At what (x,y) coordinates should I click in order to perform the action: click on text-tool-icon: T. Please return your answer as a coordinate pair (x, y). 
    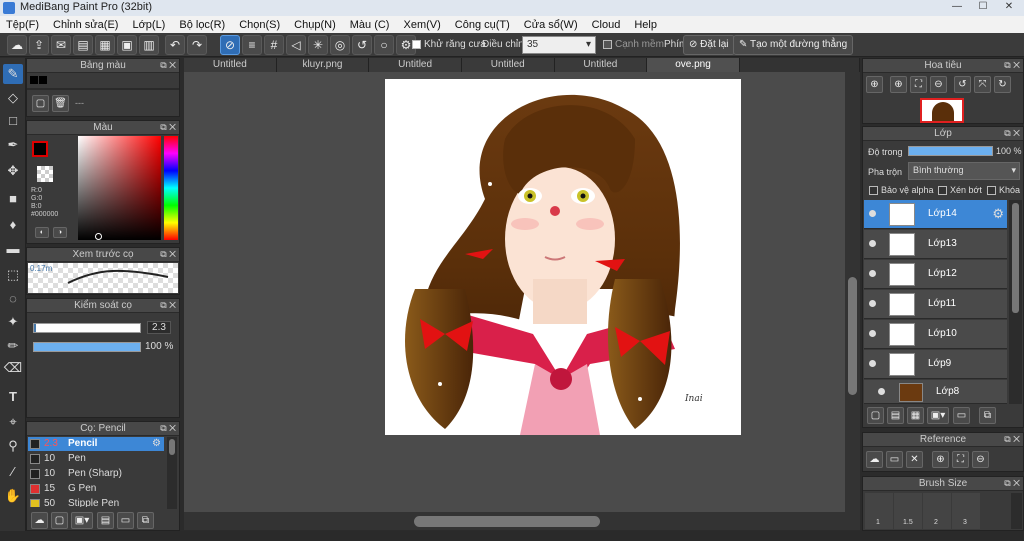
    Looking at the image, I should click on (13, 397).